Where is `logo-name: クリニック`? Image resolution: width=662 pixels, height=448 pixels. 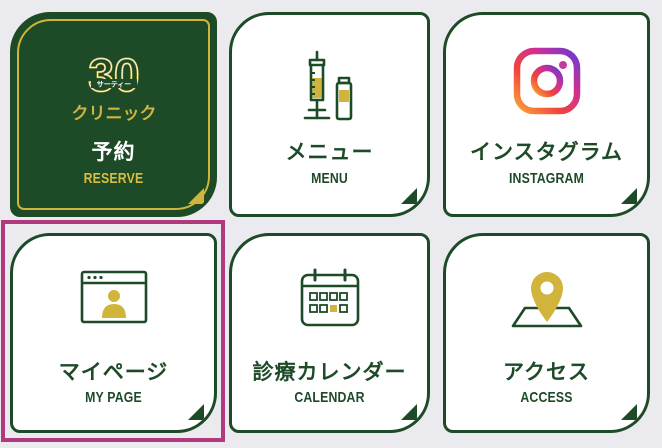
logo-name: クリニック is located at coordinates (113, 114).